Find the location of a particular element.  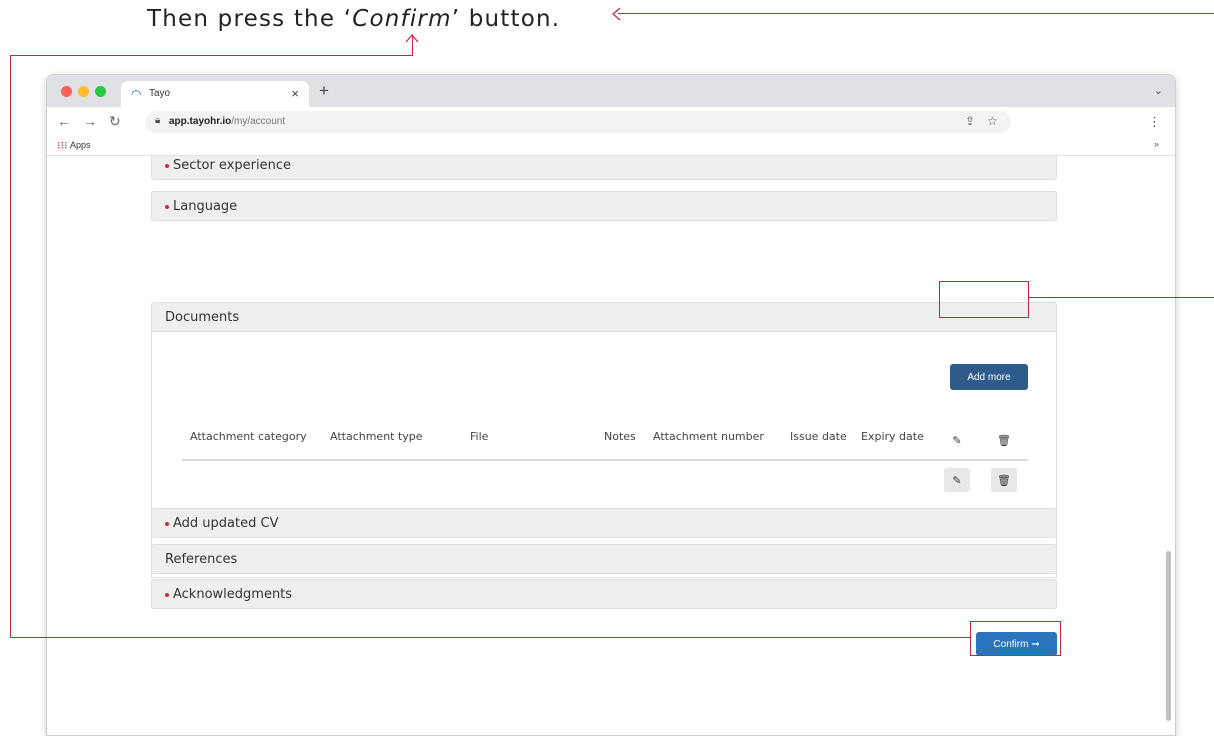

add-more-button: Add more is located at coordinates (989, 377).